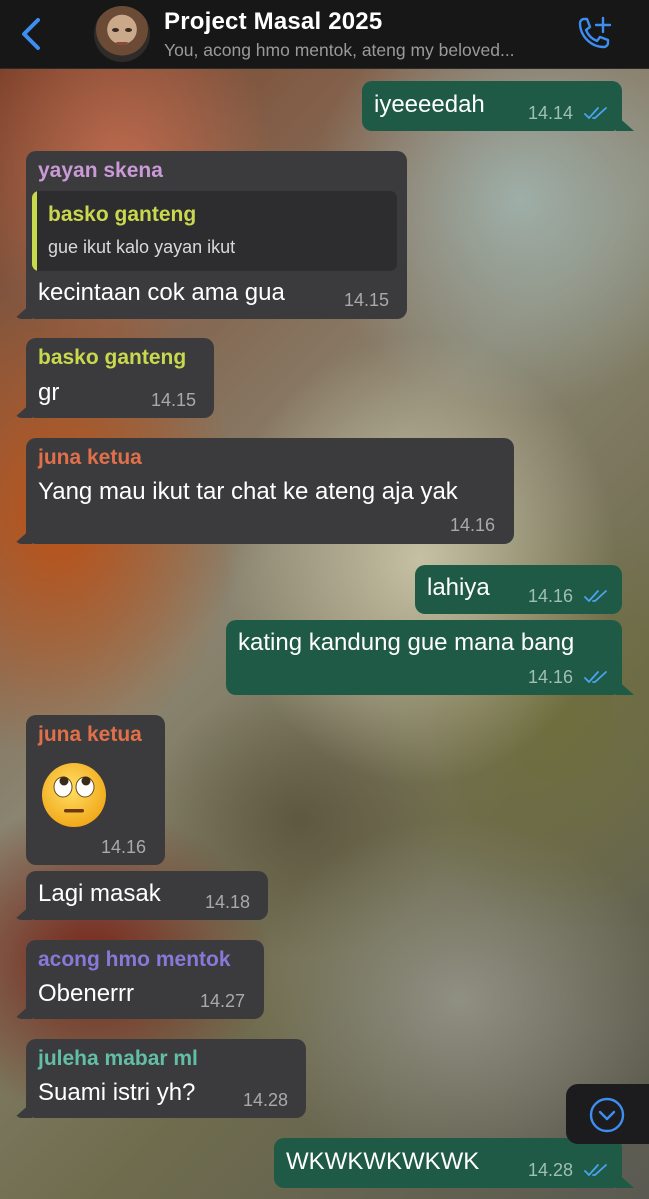 The image size is (649, 1199). What do you see at coordinates (49, 392) in the screenshot?
I see `message-text: gr` at bounding box center [49, 392].